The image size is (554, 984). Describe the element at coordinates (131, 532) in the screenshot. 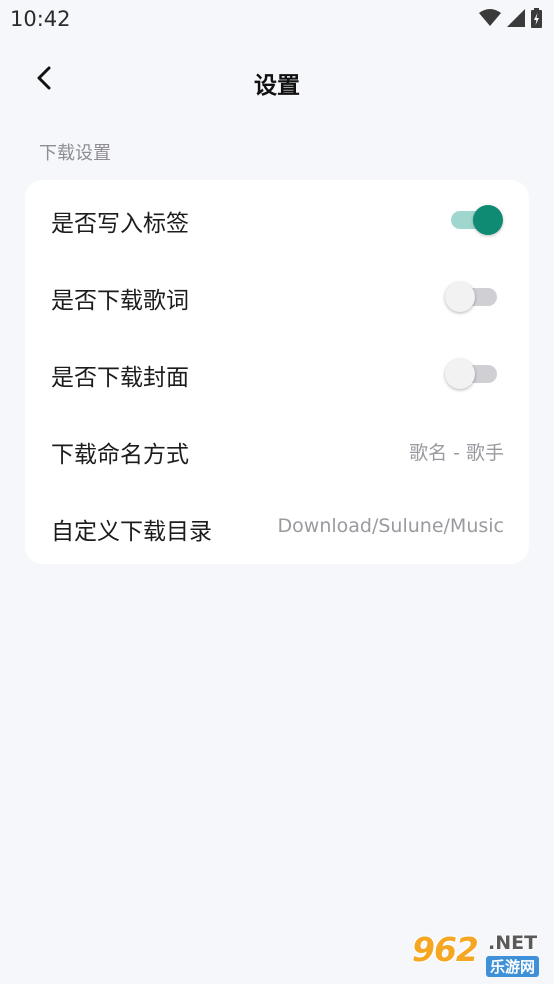

I see `setting-label: 自定义下载目录` at that location.